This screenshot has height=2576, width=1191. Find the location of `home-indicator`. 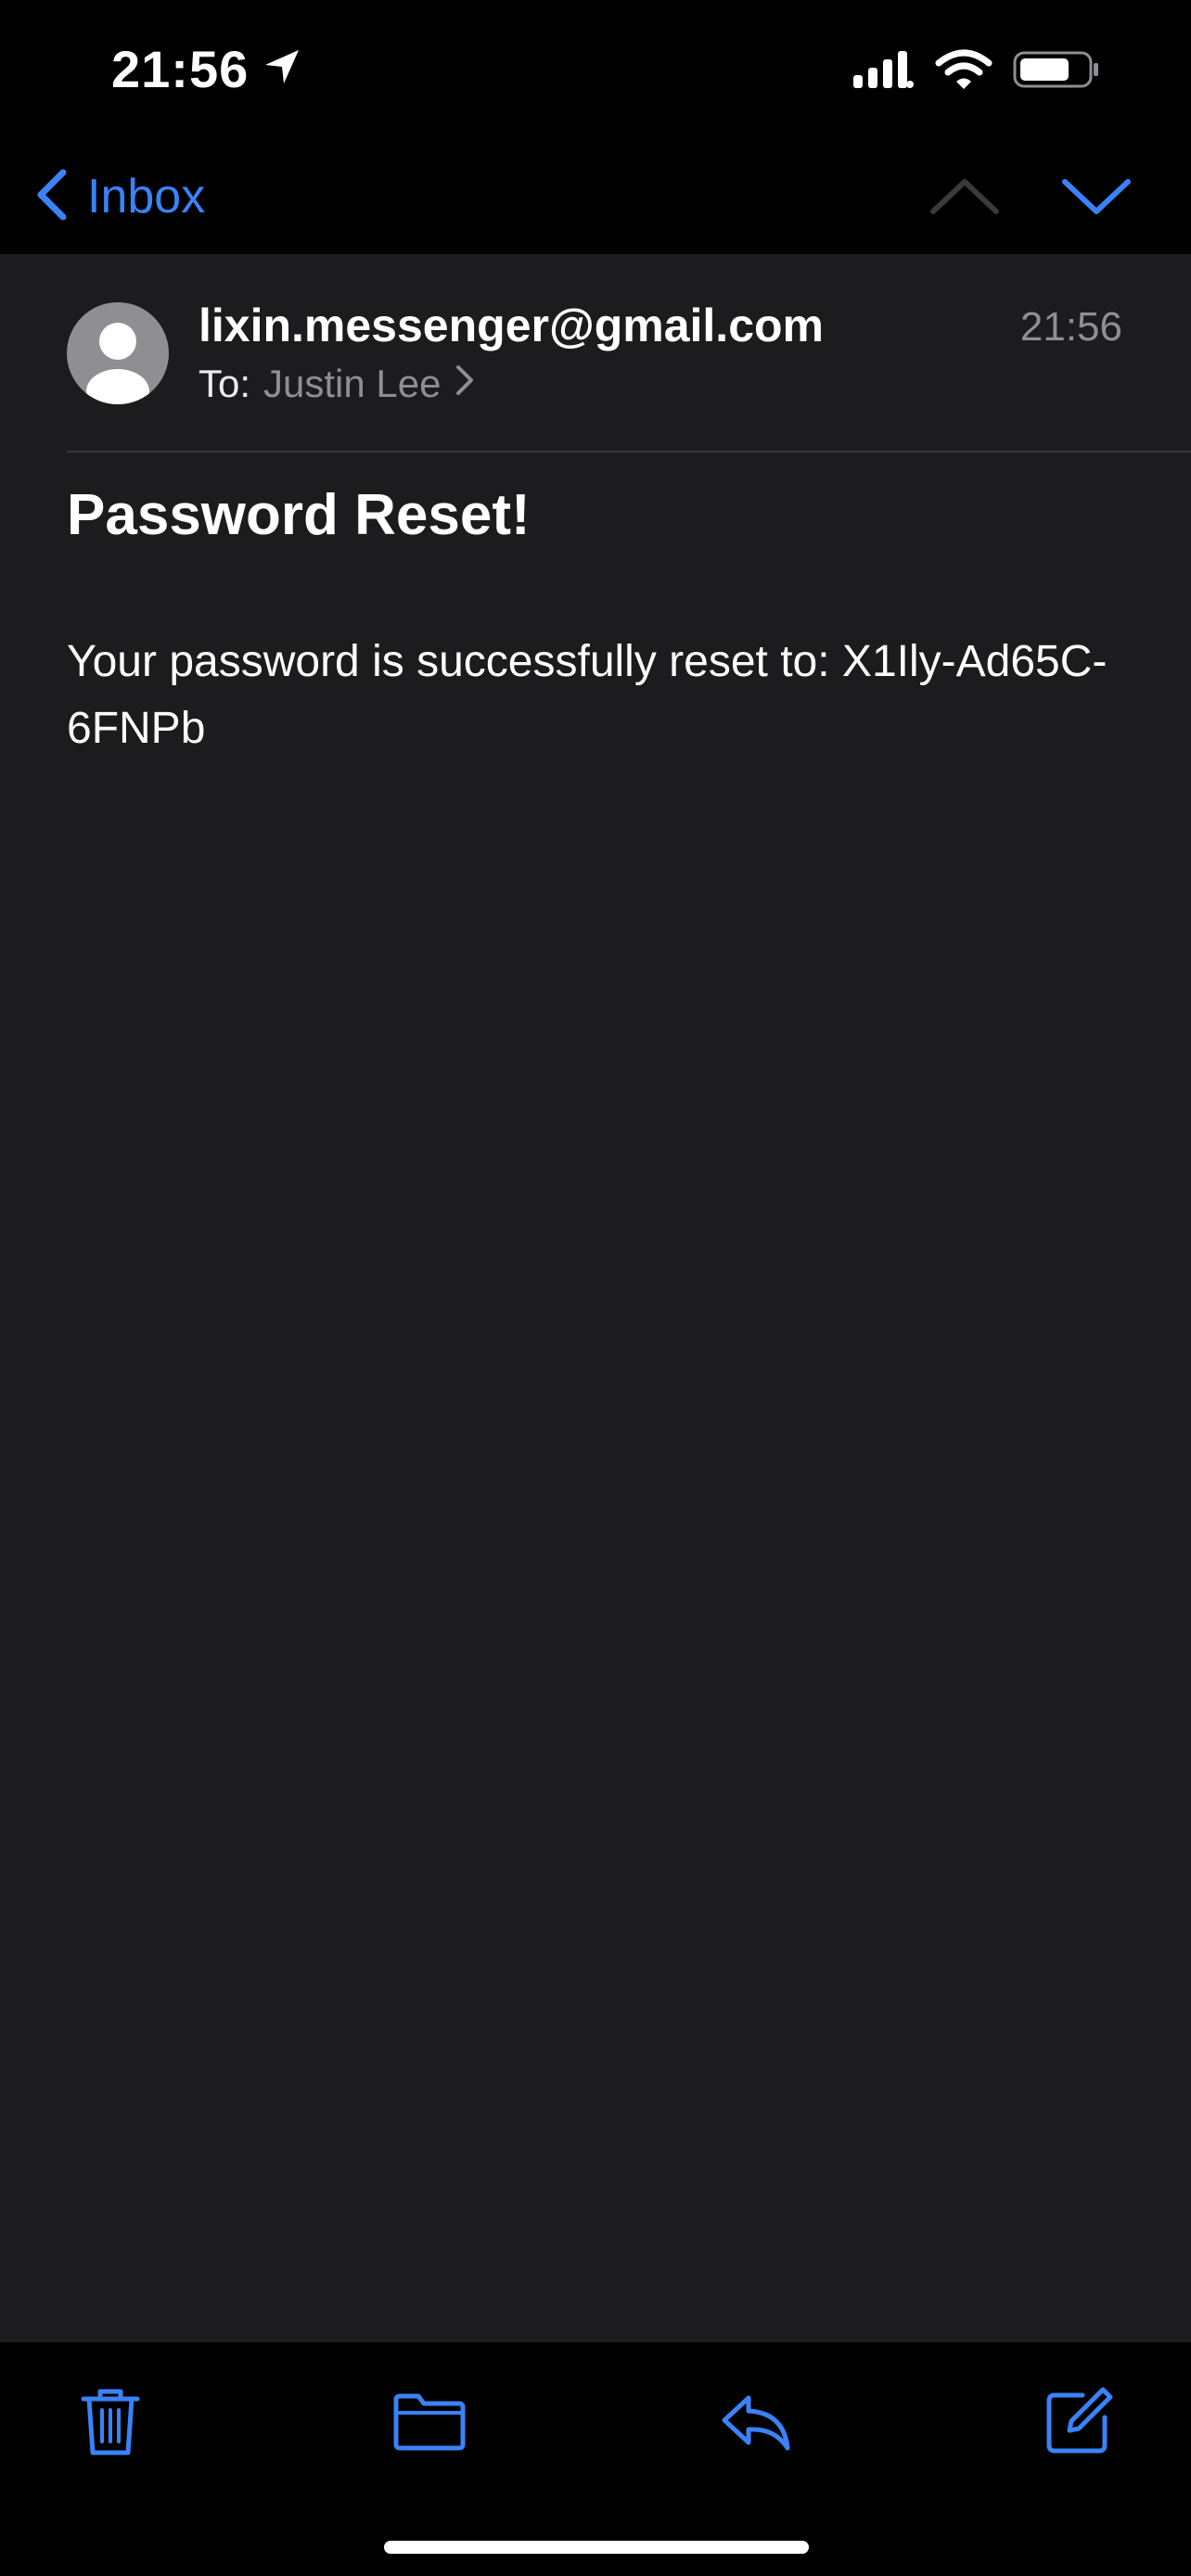

home-indicator is located at coordinates (597, 2547).